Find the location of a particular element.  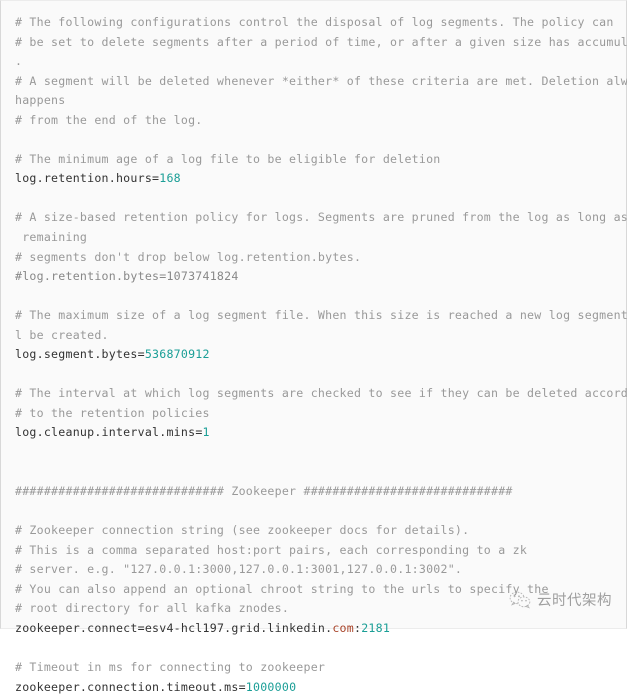

property-value: 536870912 is located at coordinates (177, 354).